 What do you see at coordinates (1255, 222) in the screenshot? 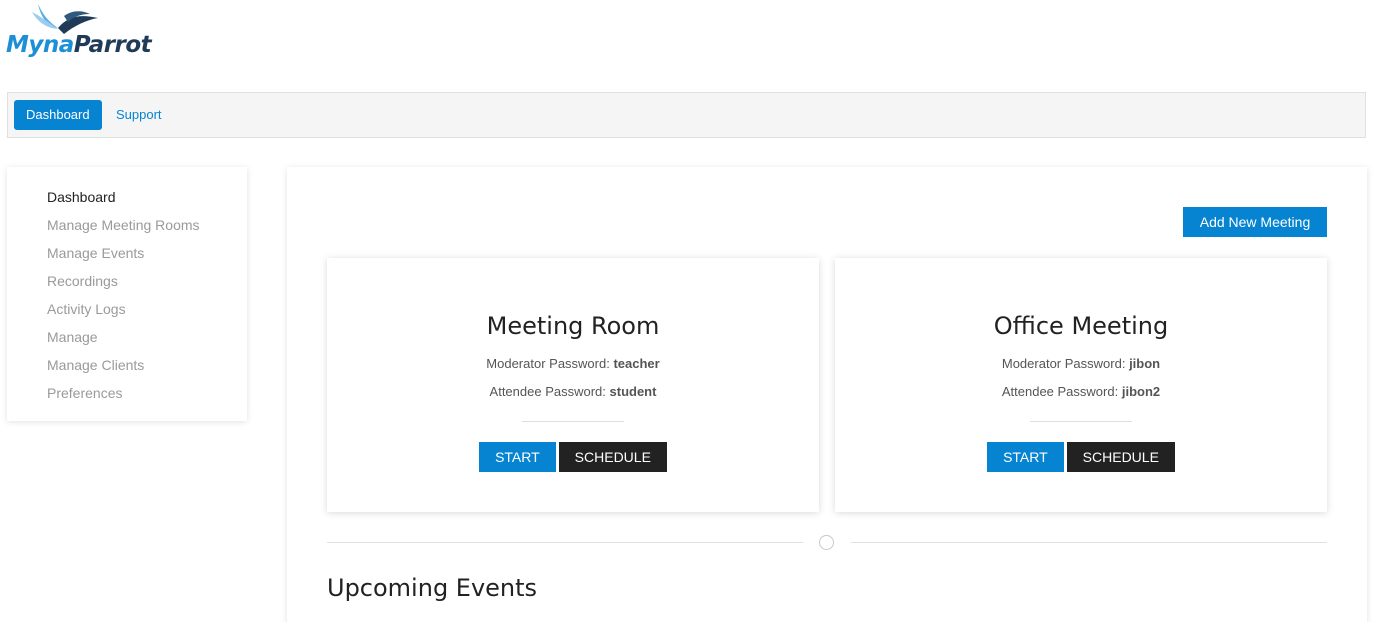
I see `add-new-meeting-button: Add New Meeting` at bounding box center [1255, 222].